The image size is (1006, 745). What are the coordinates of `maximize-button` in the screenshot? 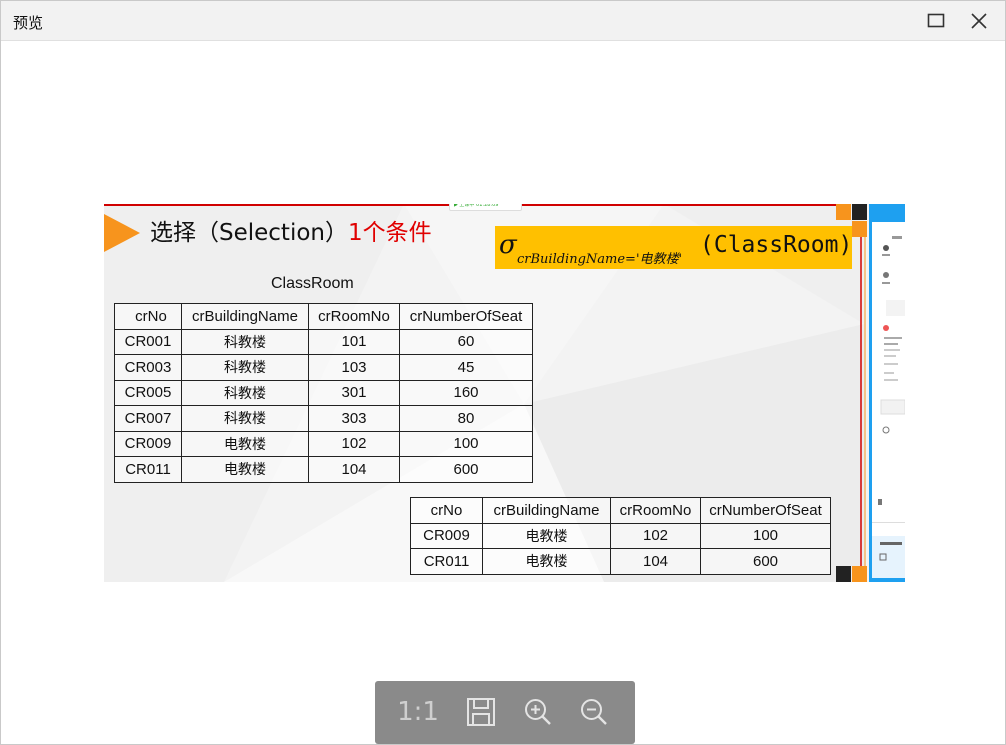 It's located at (936, 21).